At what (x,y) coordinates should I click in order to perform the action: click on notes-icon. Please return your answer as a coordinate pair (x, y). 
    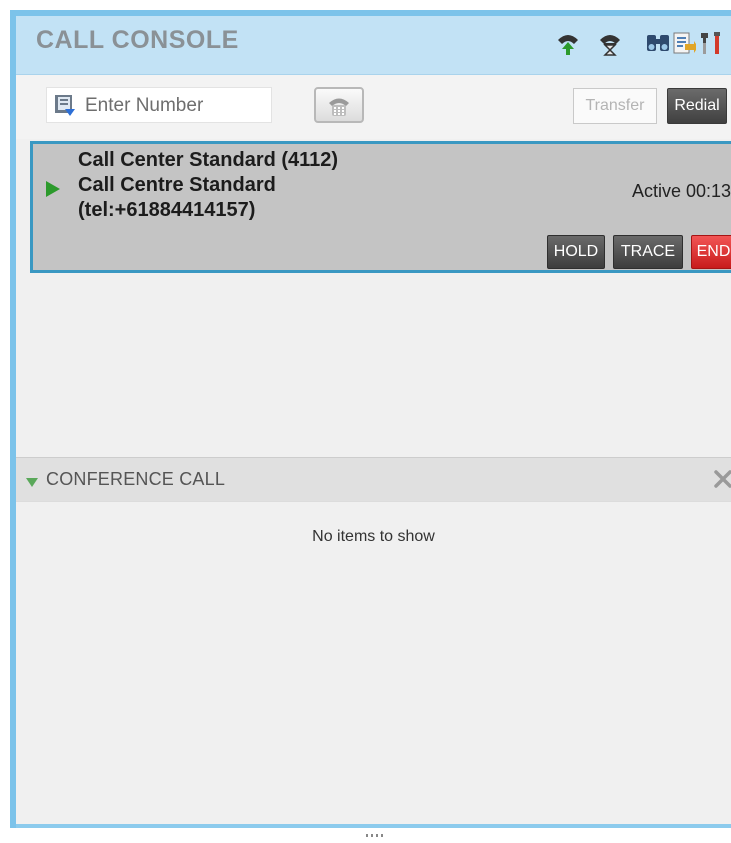
    Looking at the image, I should click on (685, 45).